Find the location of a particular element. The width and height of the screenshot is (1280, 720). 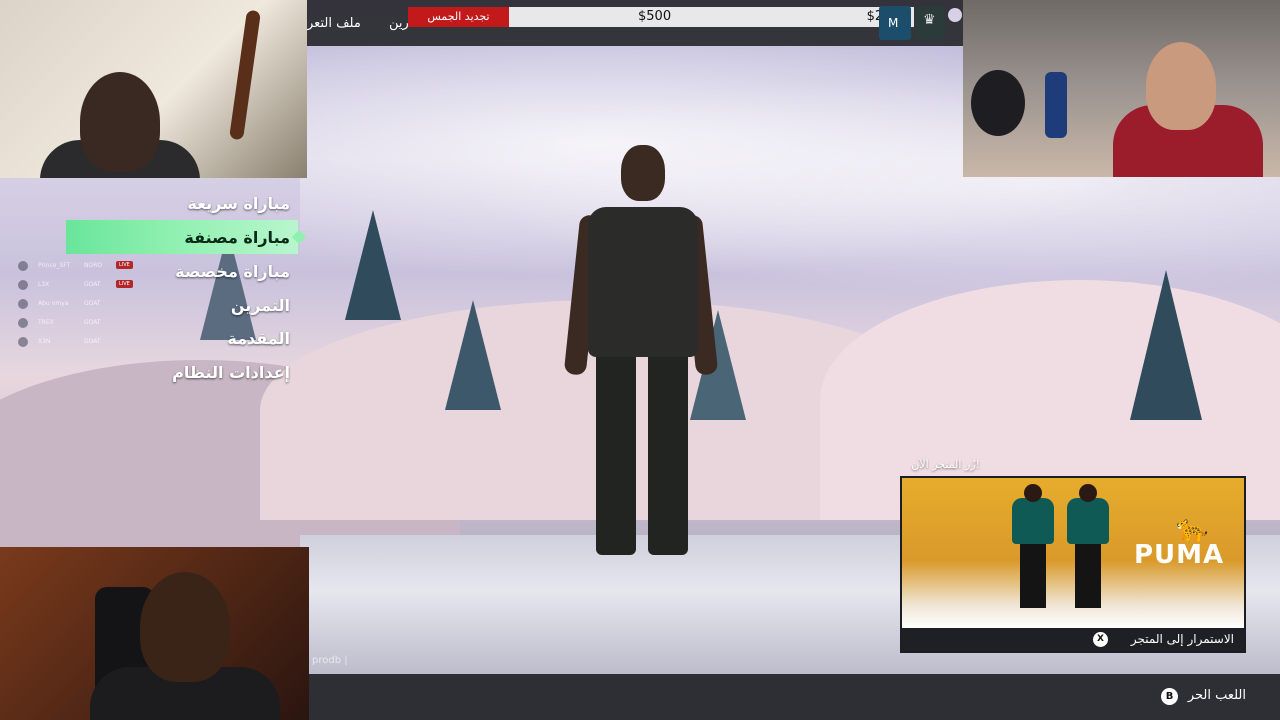

store-promo-image: 🐆 PUMA is located at coordinates (1073, 553).